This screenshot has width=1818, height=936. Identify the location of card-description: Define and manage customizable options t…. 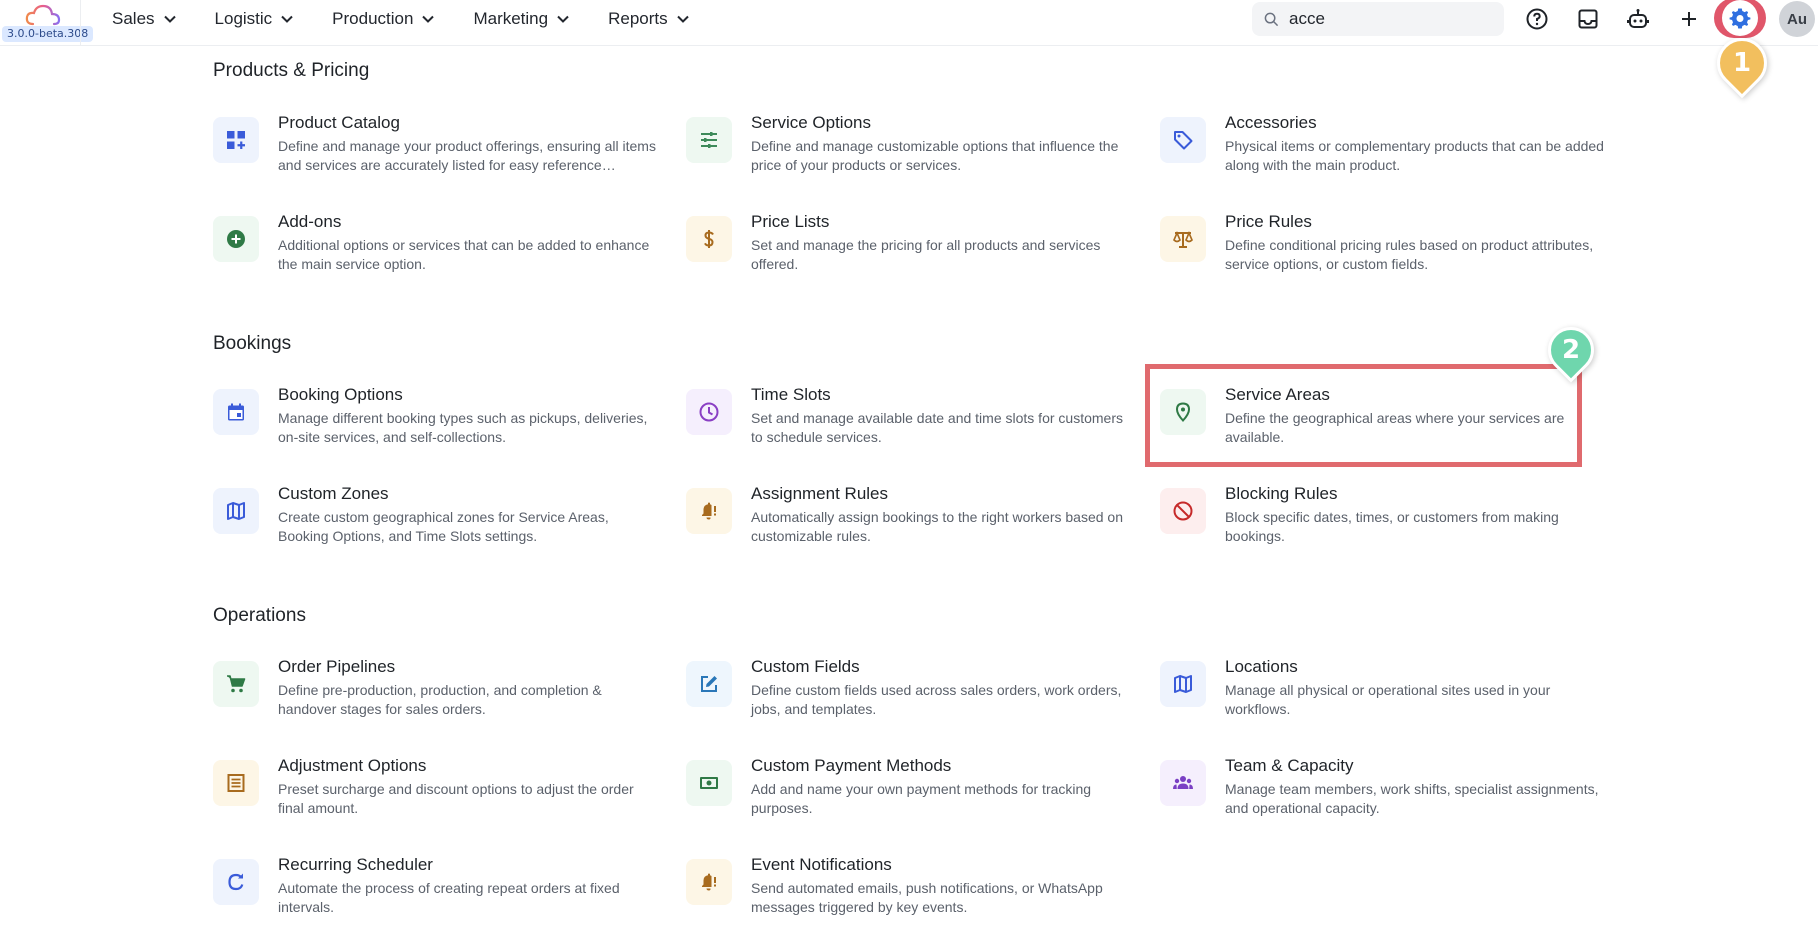
(935, 155).